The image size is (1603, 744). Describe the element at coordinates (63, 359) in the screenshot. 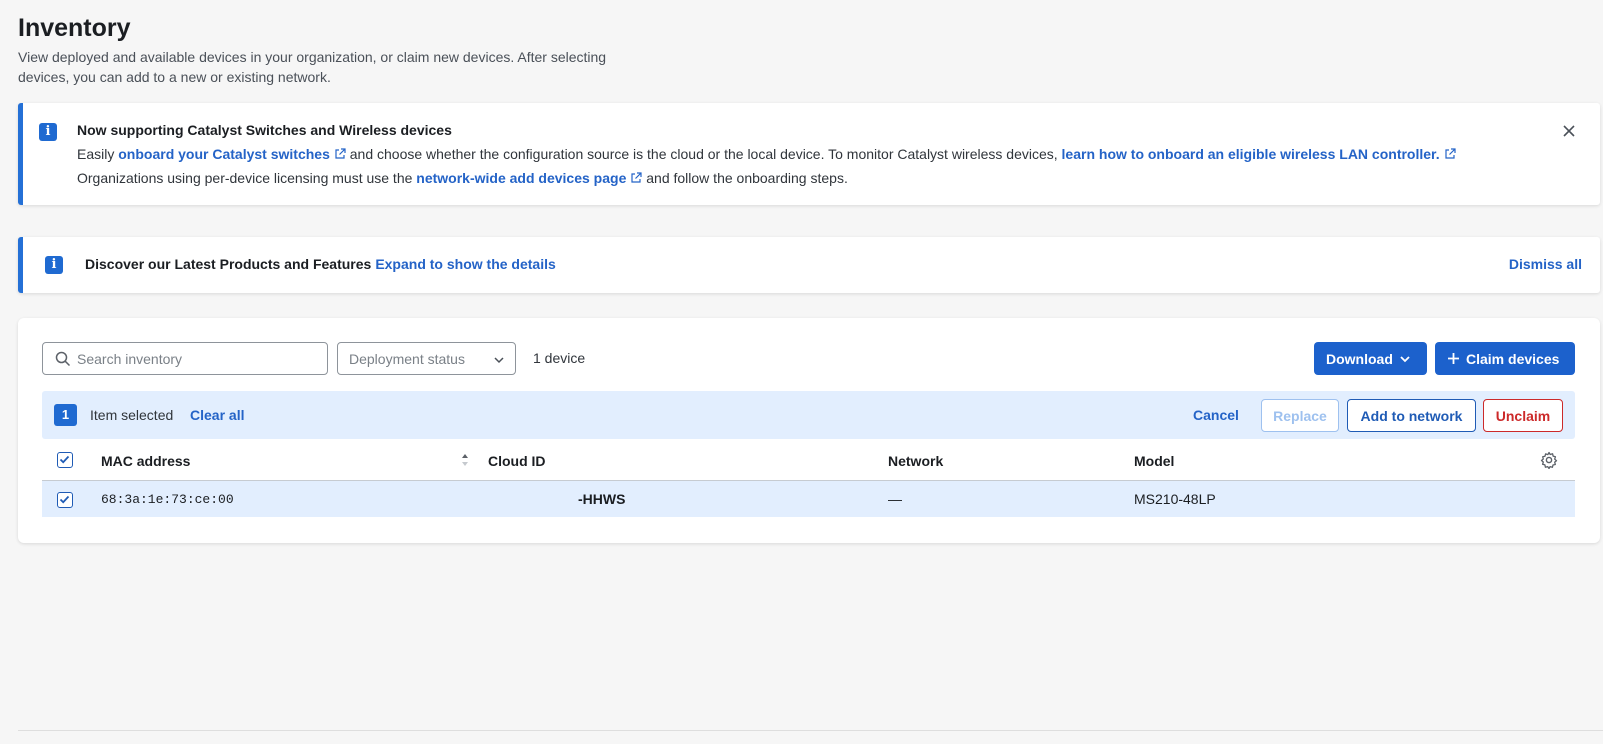

I see `search-icon` at that location.